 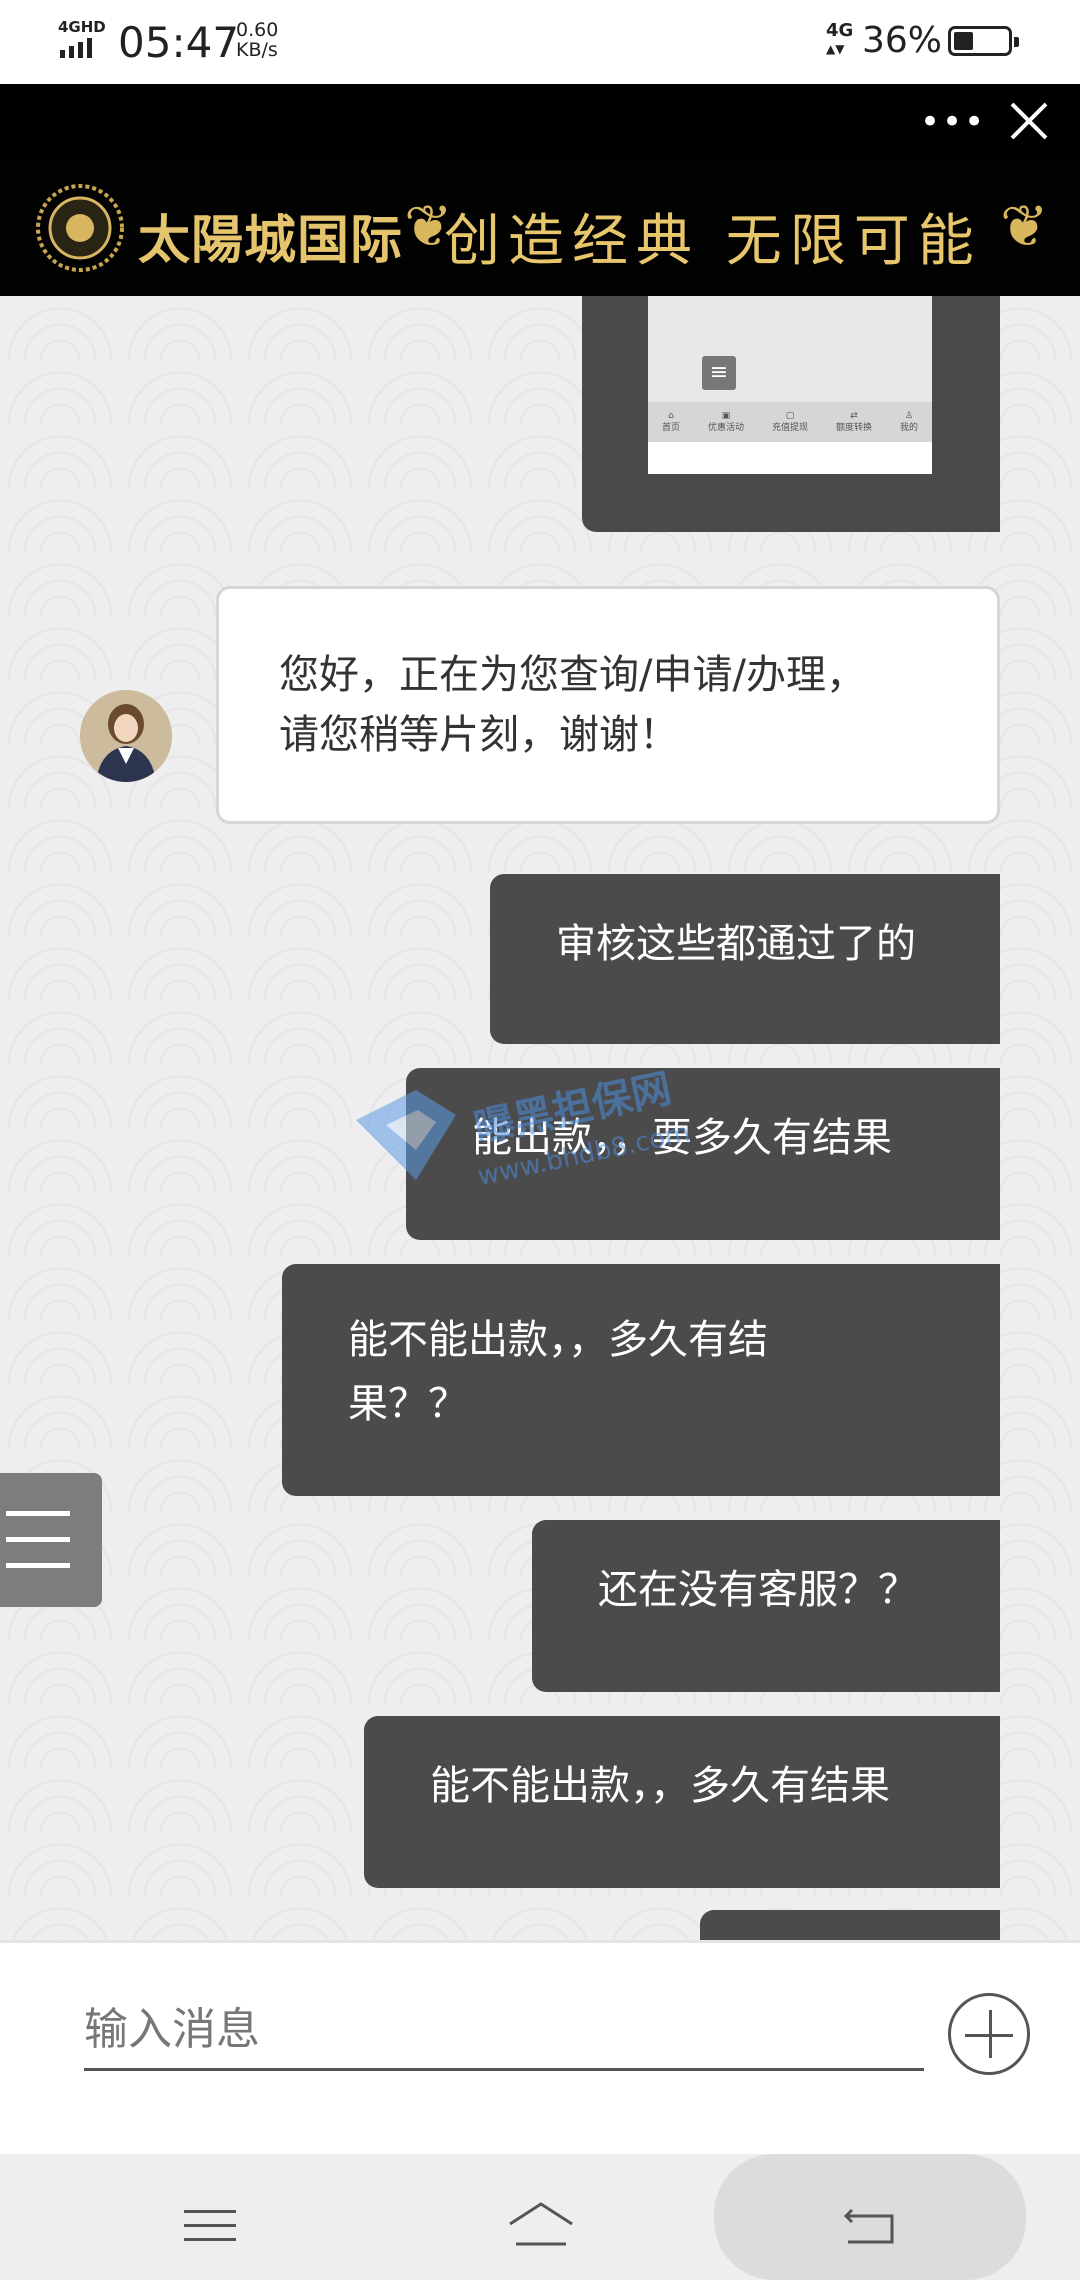 I want to click on message-text: 果？？, so click(x=408, y=1404).